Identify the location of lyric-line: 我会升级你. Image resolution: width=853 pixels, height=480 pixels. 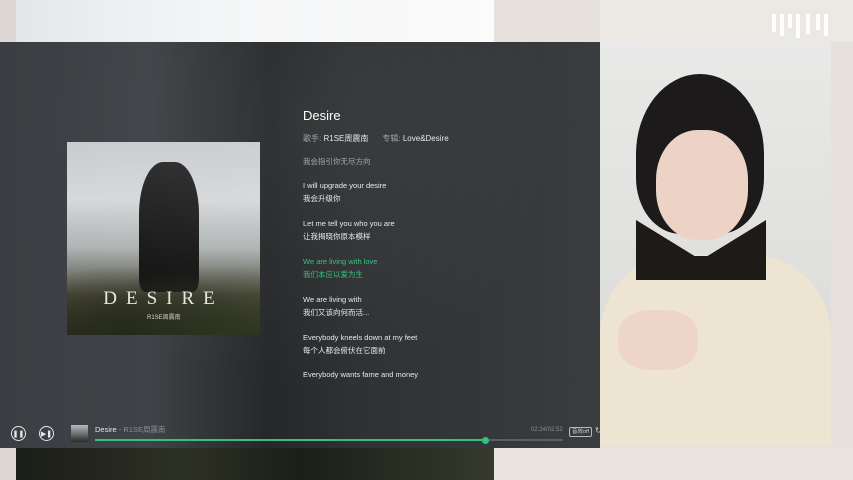
(322, 198).